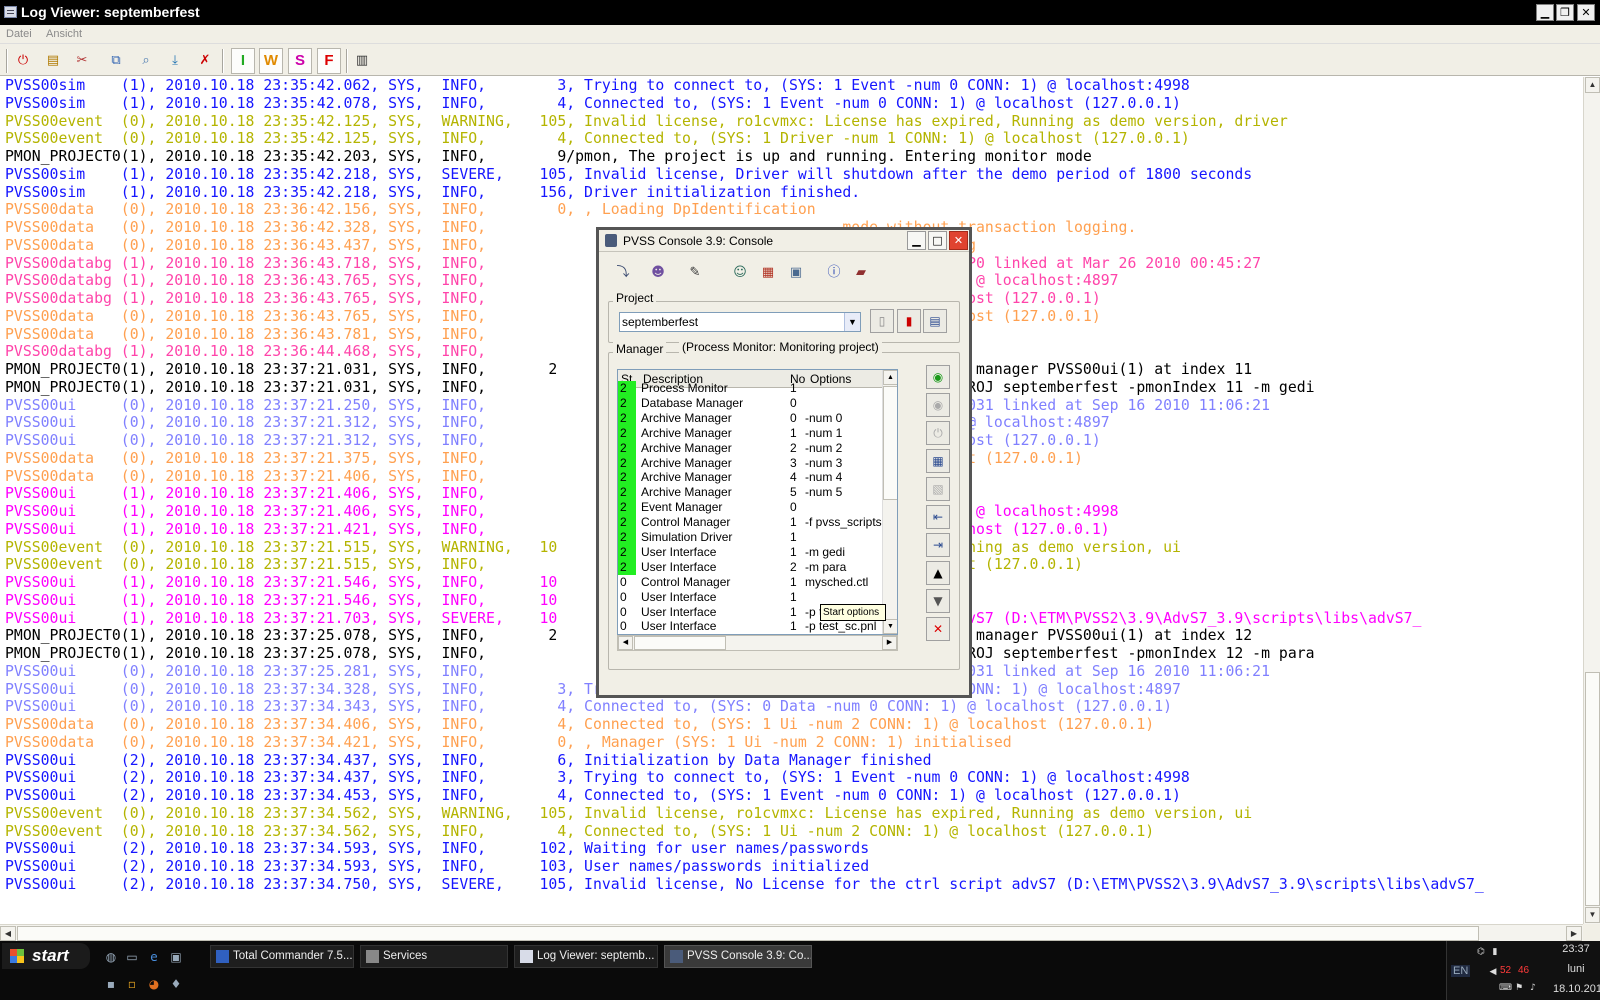 The width and height of the screenshot is (1600, 1000). What do you see at coordinates (889, 502) in the screenshot?
I see `manager-table-vscroll: ▲ ▼` at bounding box center [889, 502].